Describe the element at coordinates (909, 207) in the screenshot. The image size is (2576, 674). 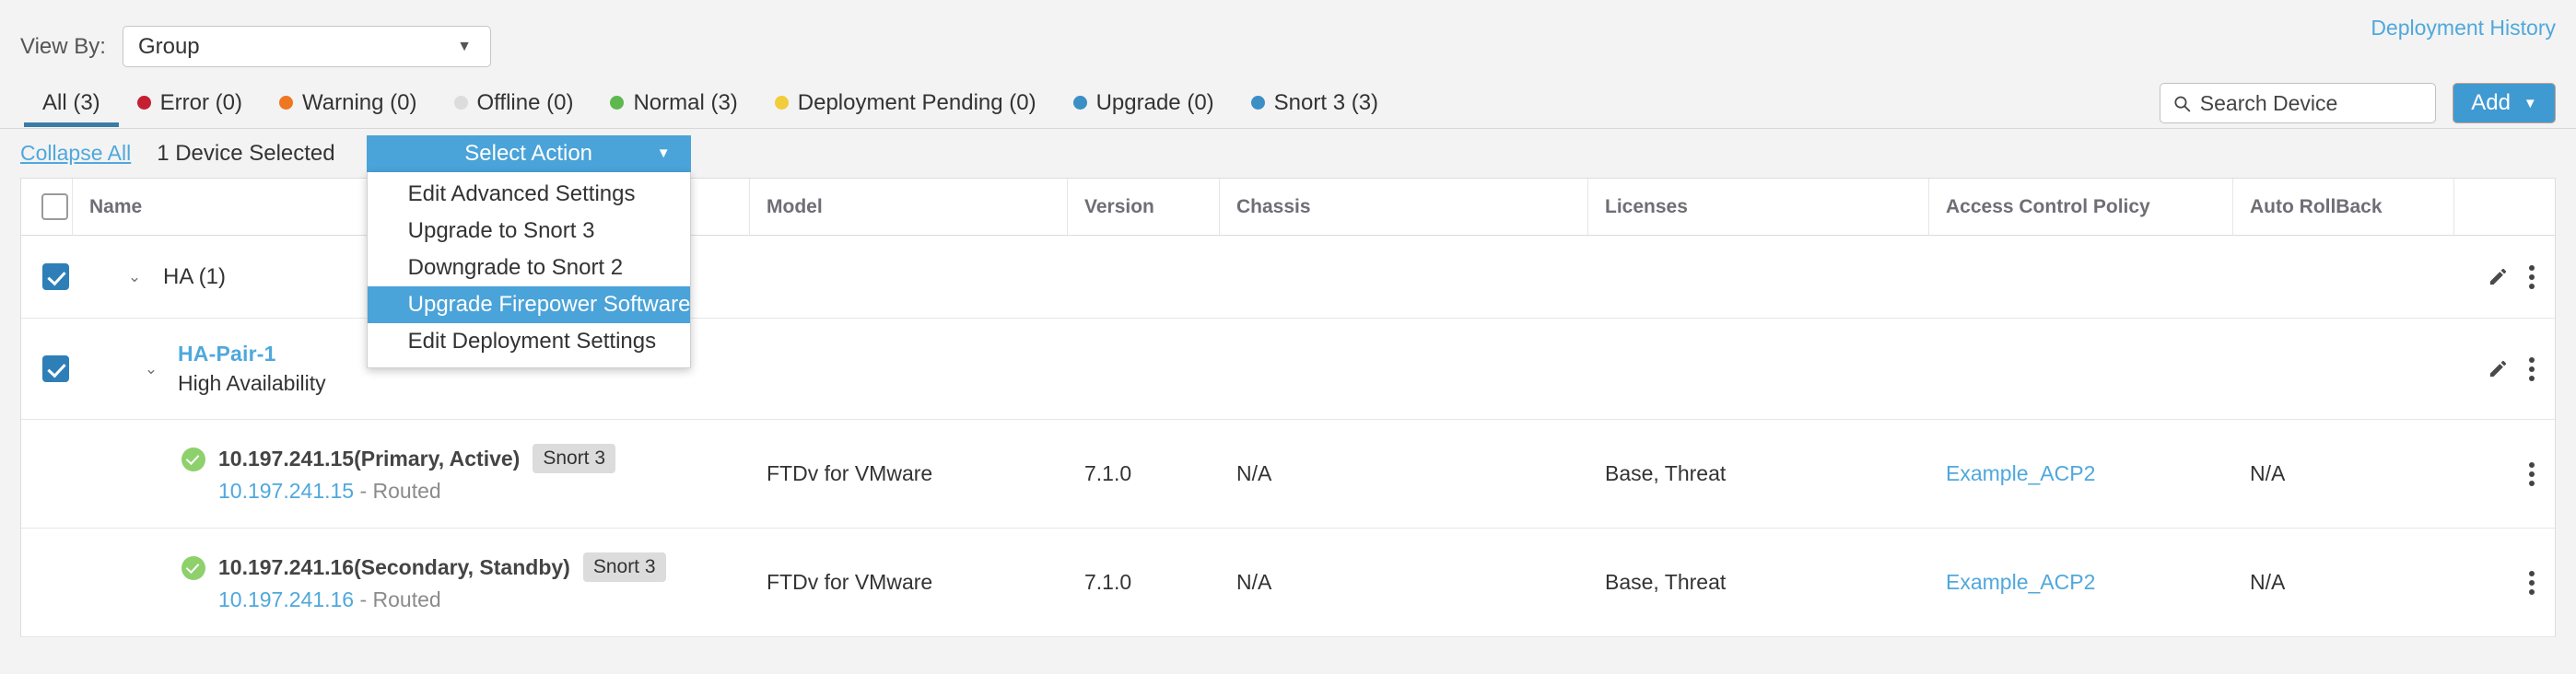
I see `column-header-model: Model` at that location.